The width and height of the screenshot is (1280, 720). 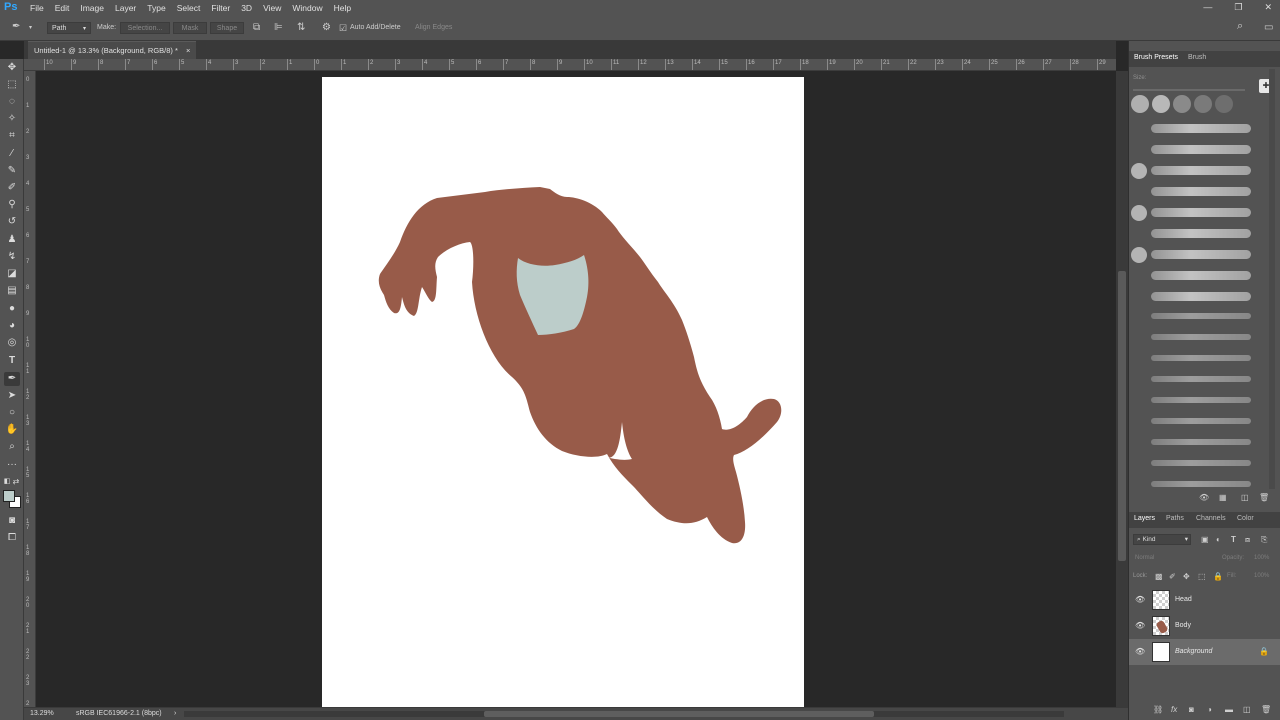 What do you see at coordinates (1175, 518) in the screenshot?
I see `tab-paths: Paths` at bounding box center [1175, 518].